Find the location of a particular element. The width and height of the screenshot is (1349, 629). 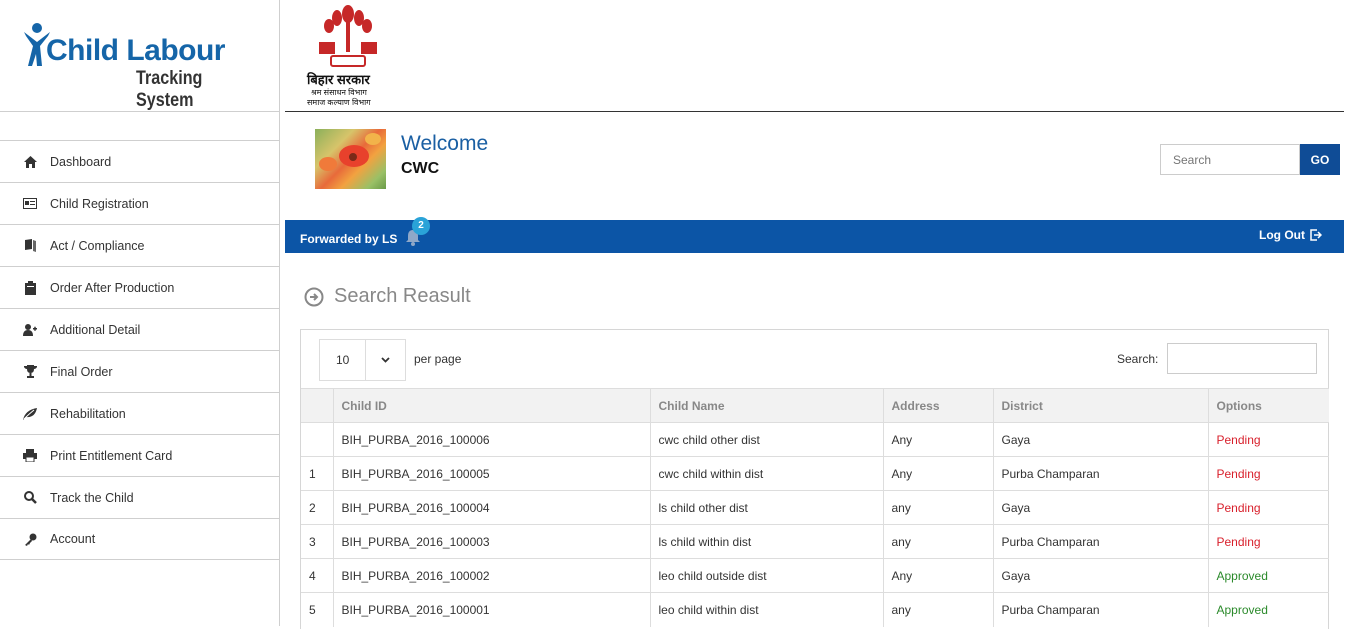

row-index: 2 is located at coordinates (317, 507).